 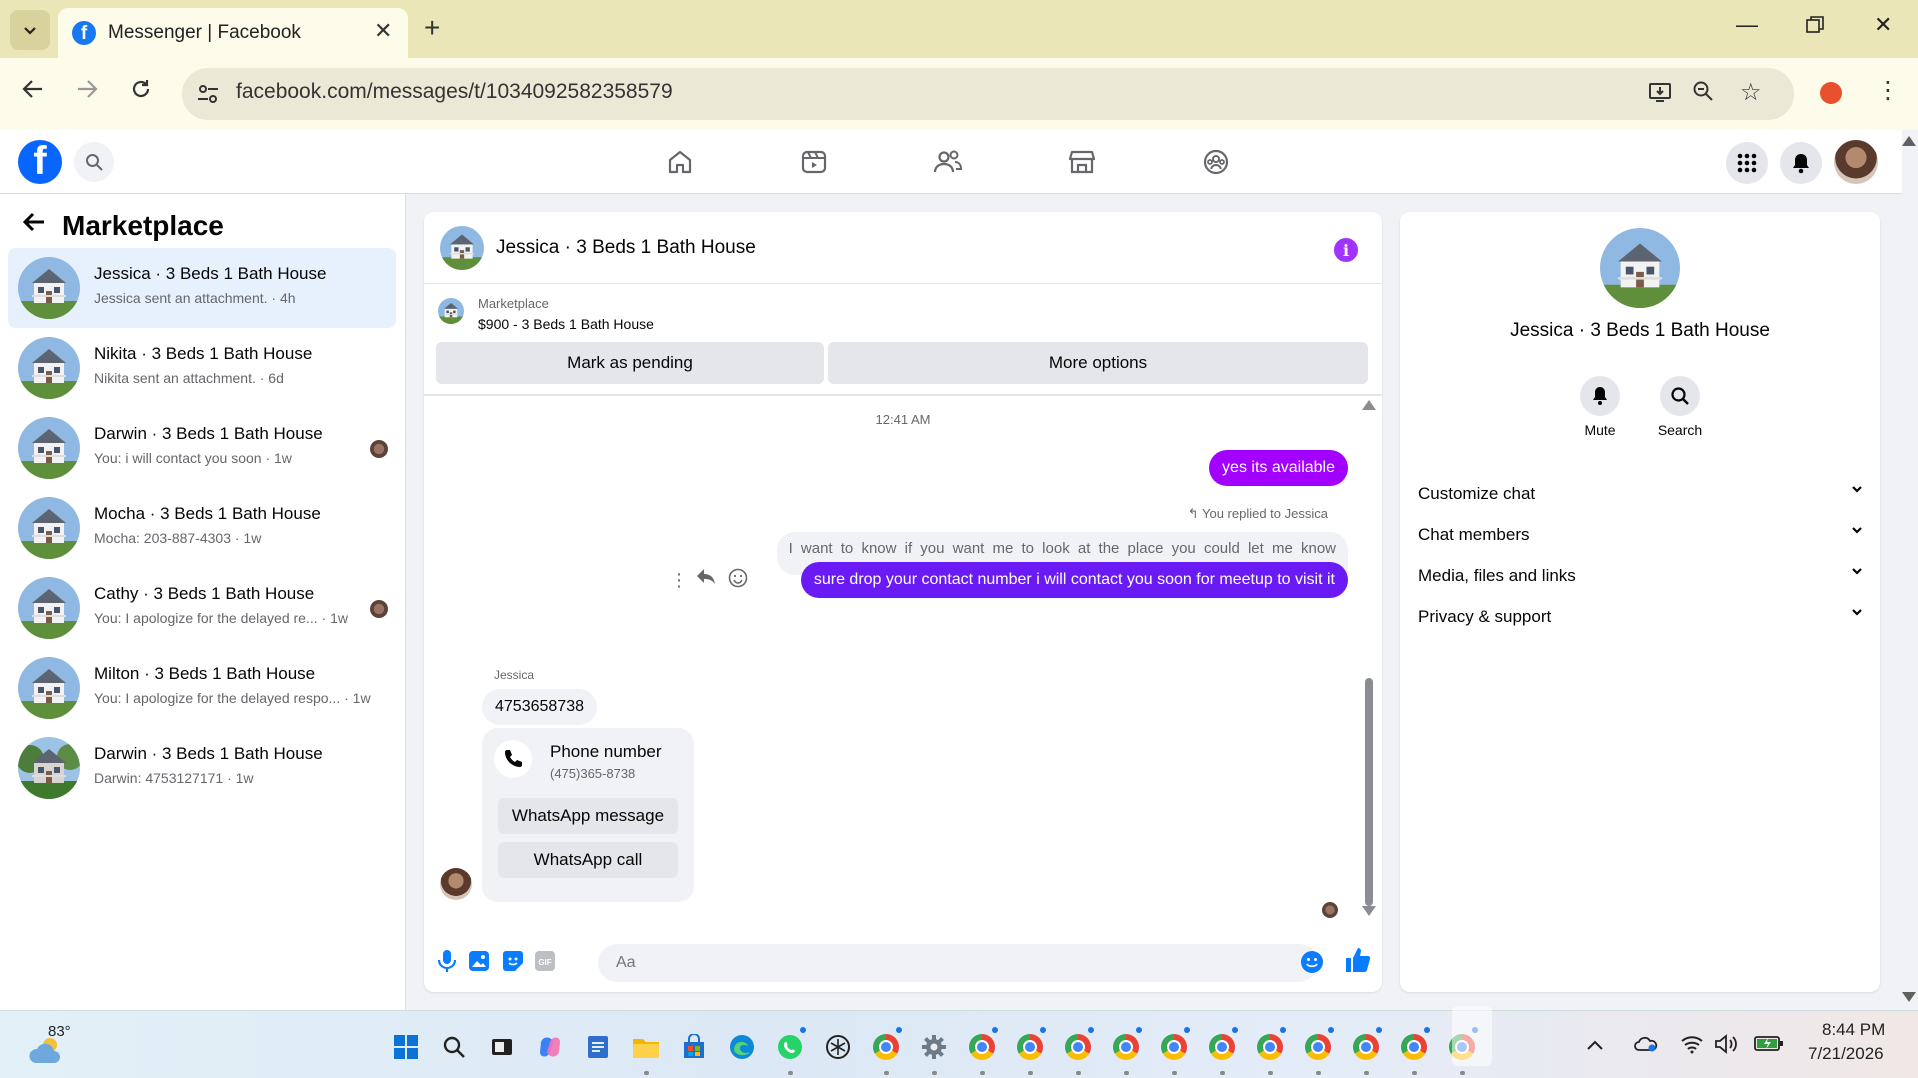 What do you see at coordinates (1641, 617) in the screenshot?
I see `details-section-row: Privacy & support` at bounding box center [1641, 617].